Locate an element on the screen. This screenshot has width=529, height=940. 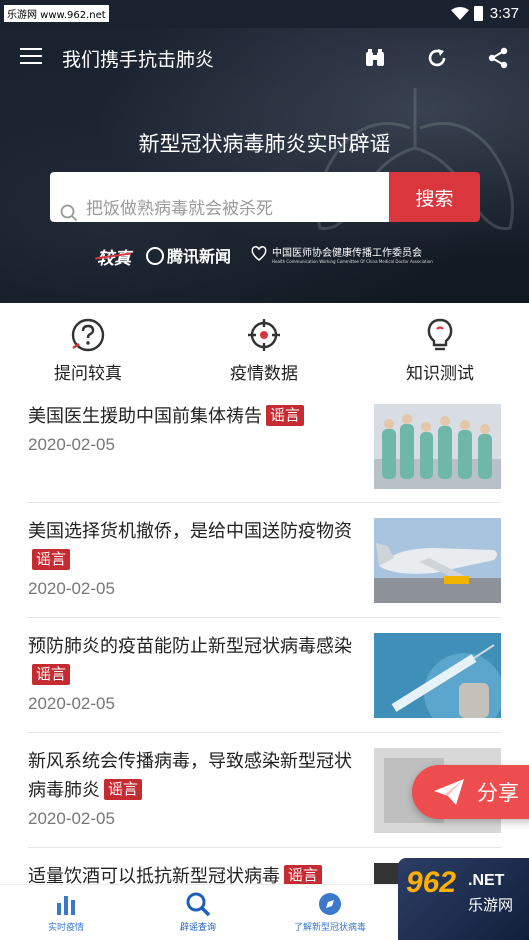
news-item: 美国医生援助中国前集体祷告 谣言 2020-02-05 is located at coordinates (264, 445).